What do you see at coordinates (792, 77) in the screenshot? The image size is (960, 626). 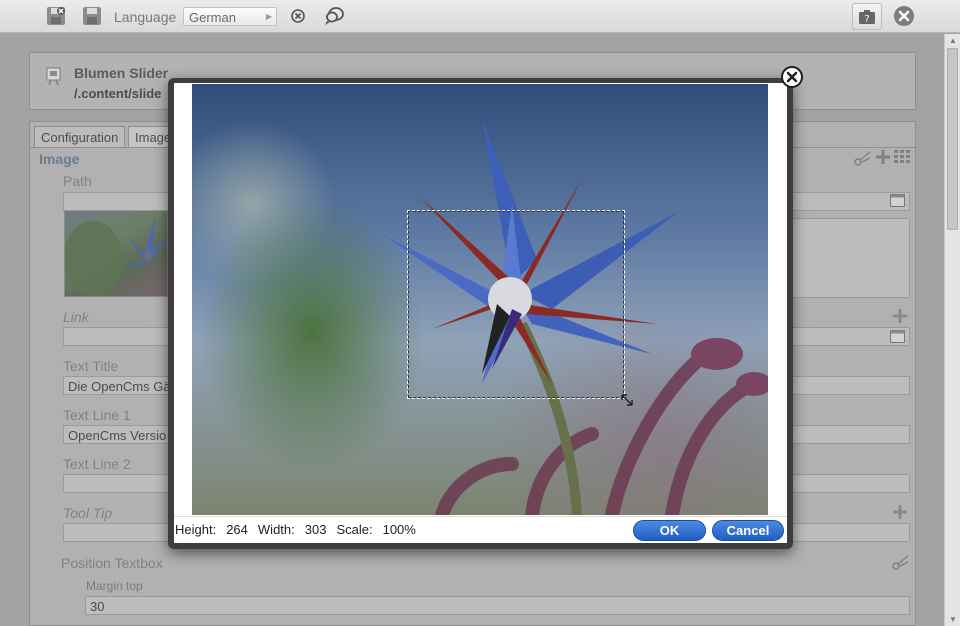 I see `dialog-close-icon` at bounding box center [792, 77].